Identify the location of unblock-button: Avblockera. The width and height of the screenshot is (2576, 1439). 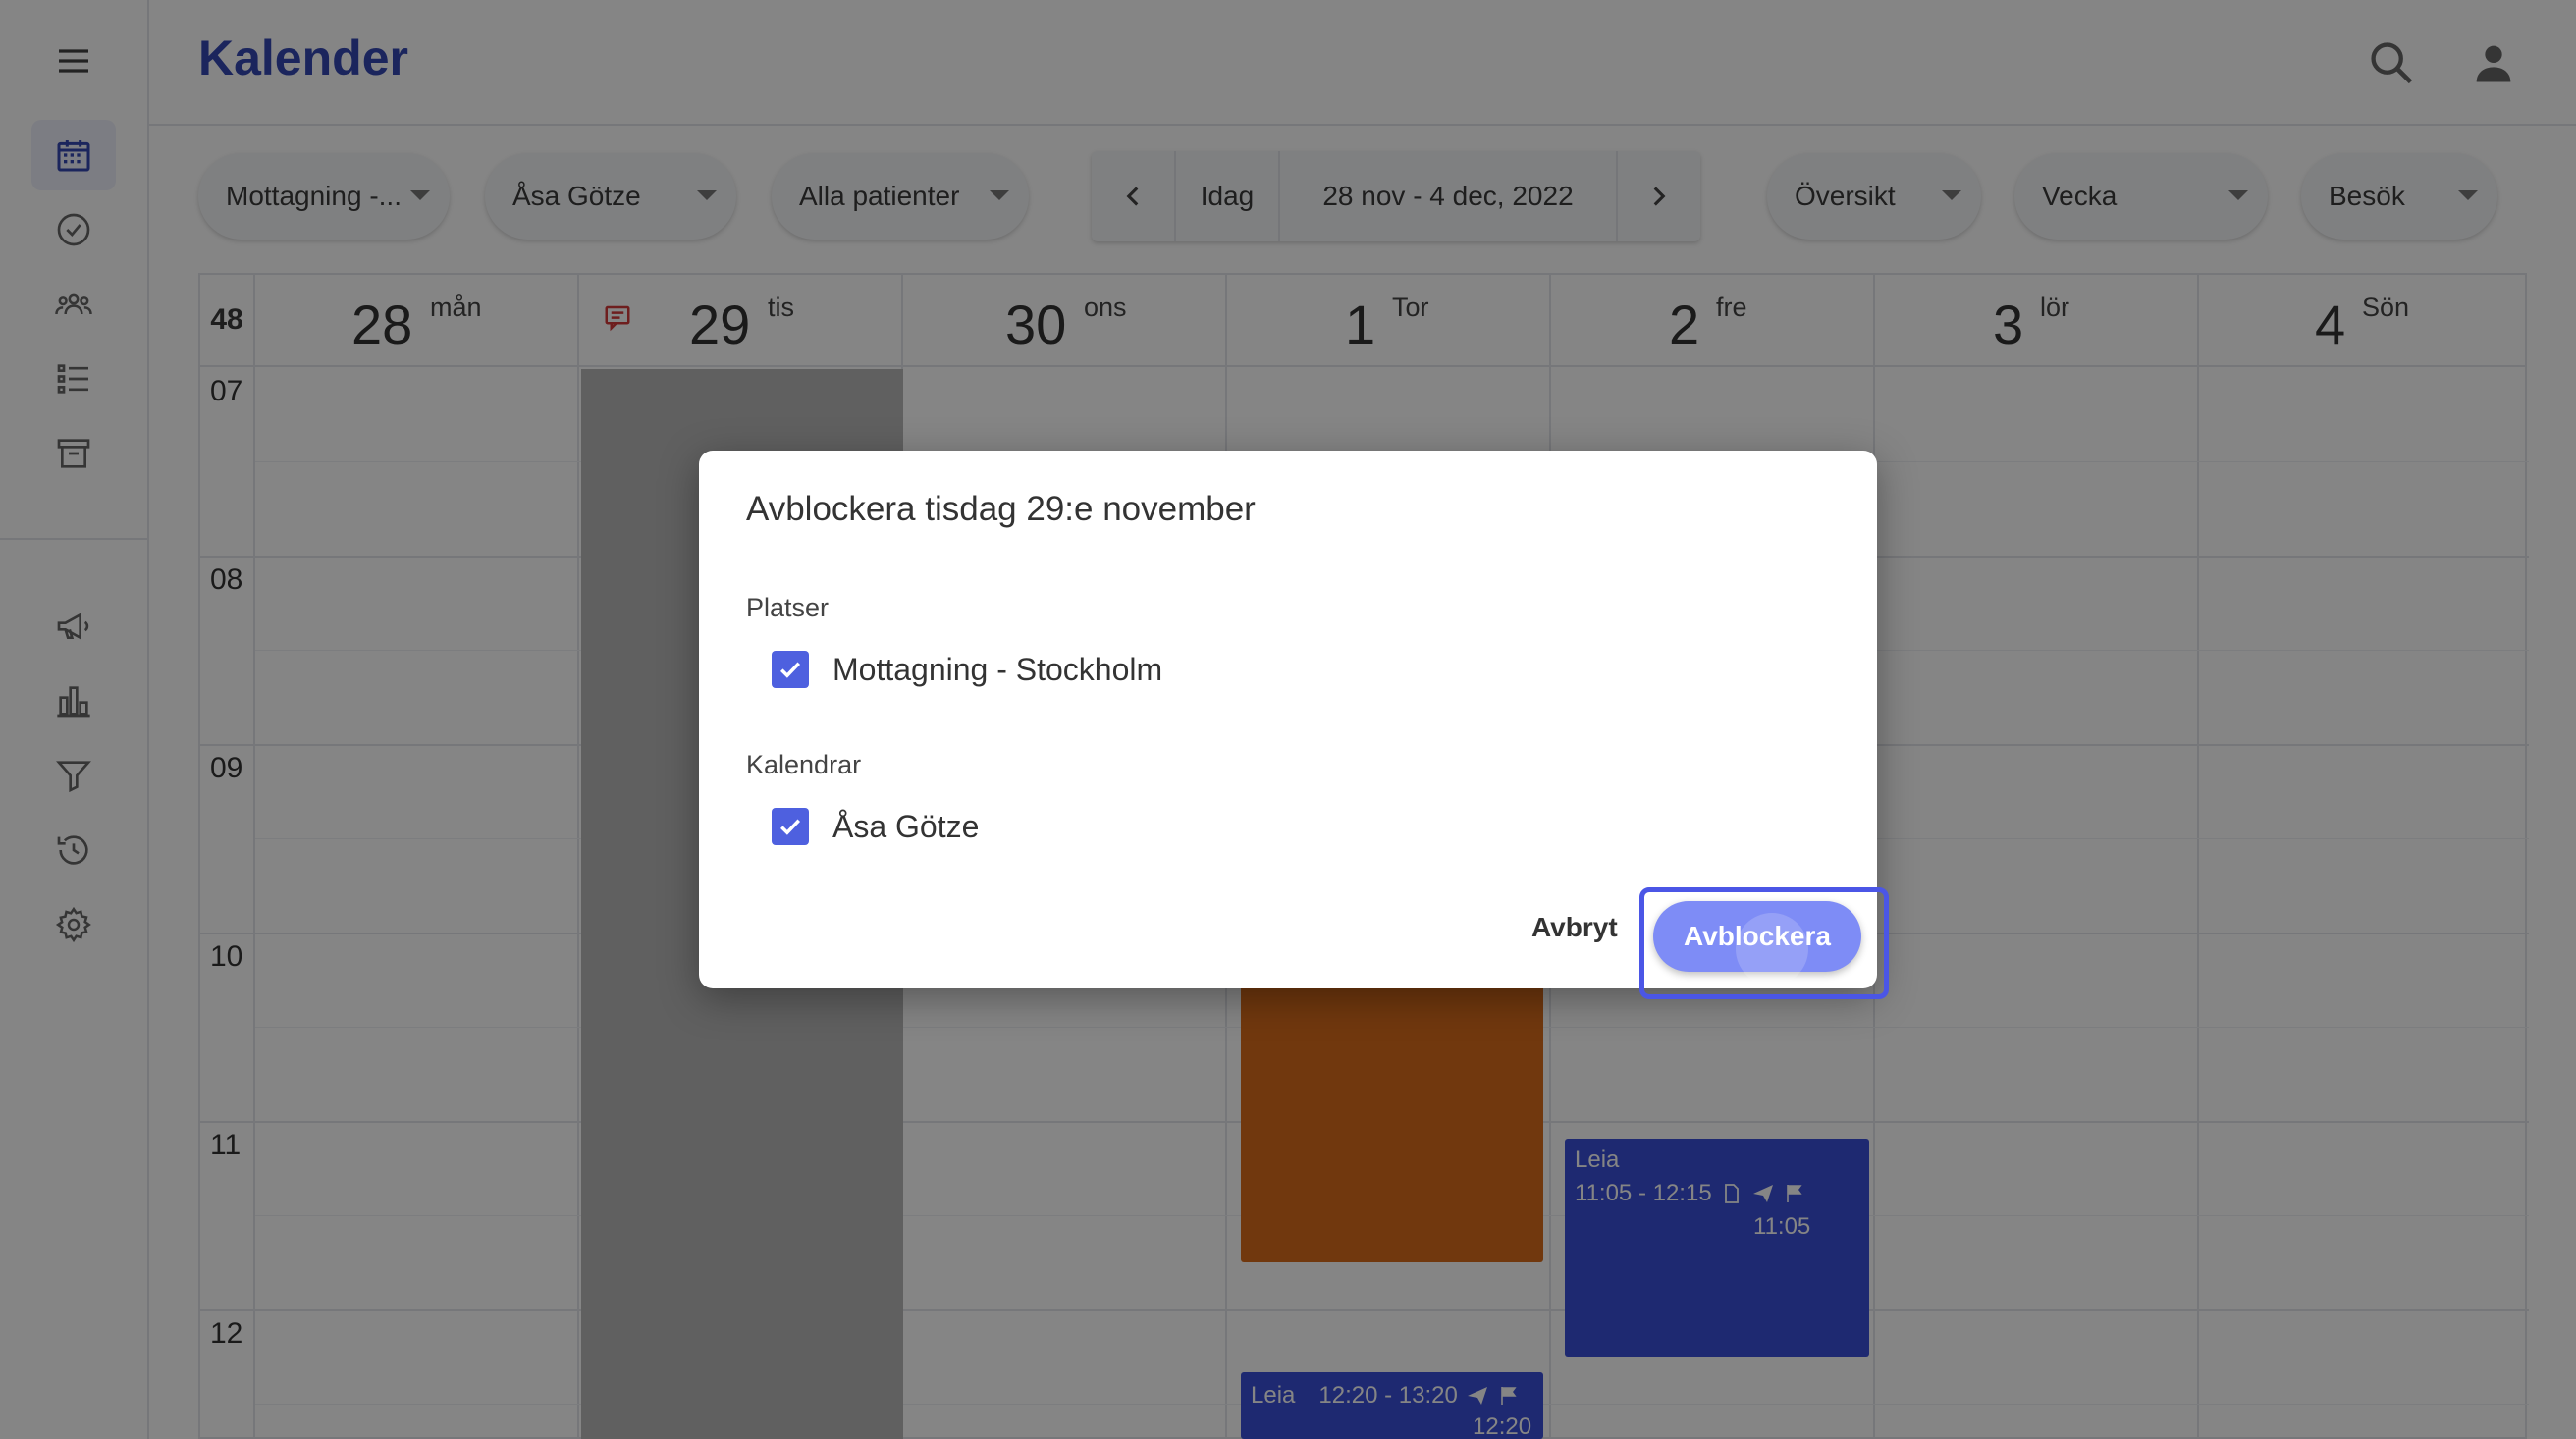
(1757, 943).